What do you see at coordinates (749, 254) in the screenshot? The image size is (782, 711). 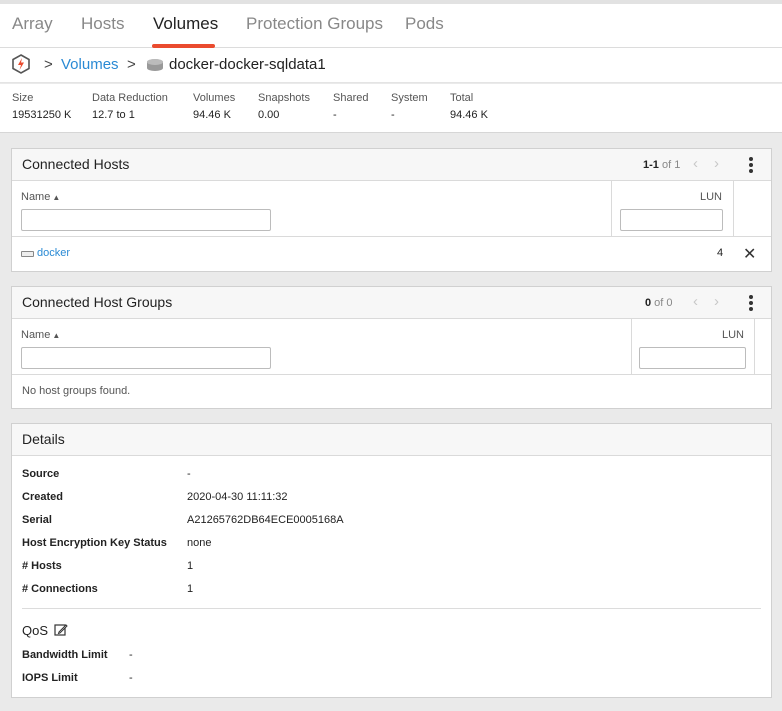 I see `close-icon: ✕` at bounding box center [749, 254].